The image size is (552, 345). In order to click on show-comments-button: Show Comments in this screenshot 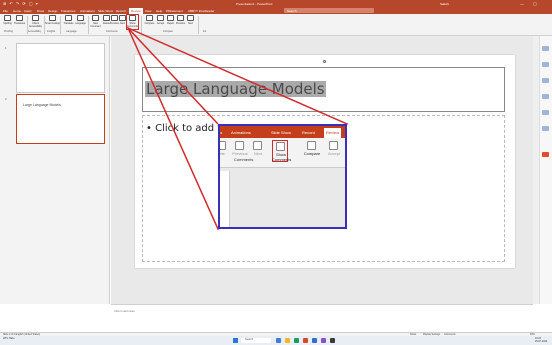, I will do `click(132, 22)`.